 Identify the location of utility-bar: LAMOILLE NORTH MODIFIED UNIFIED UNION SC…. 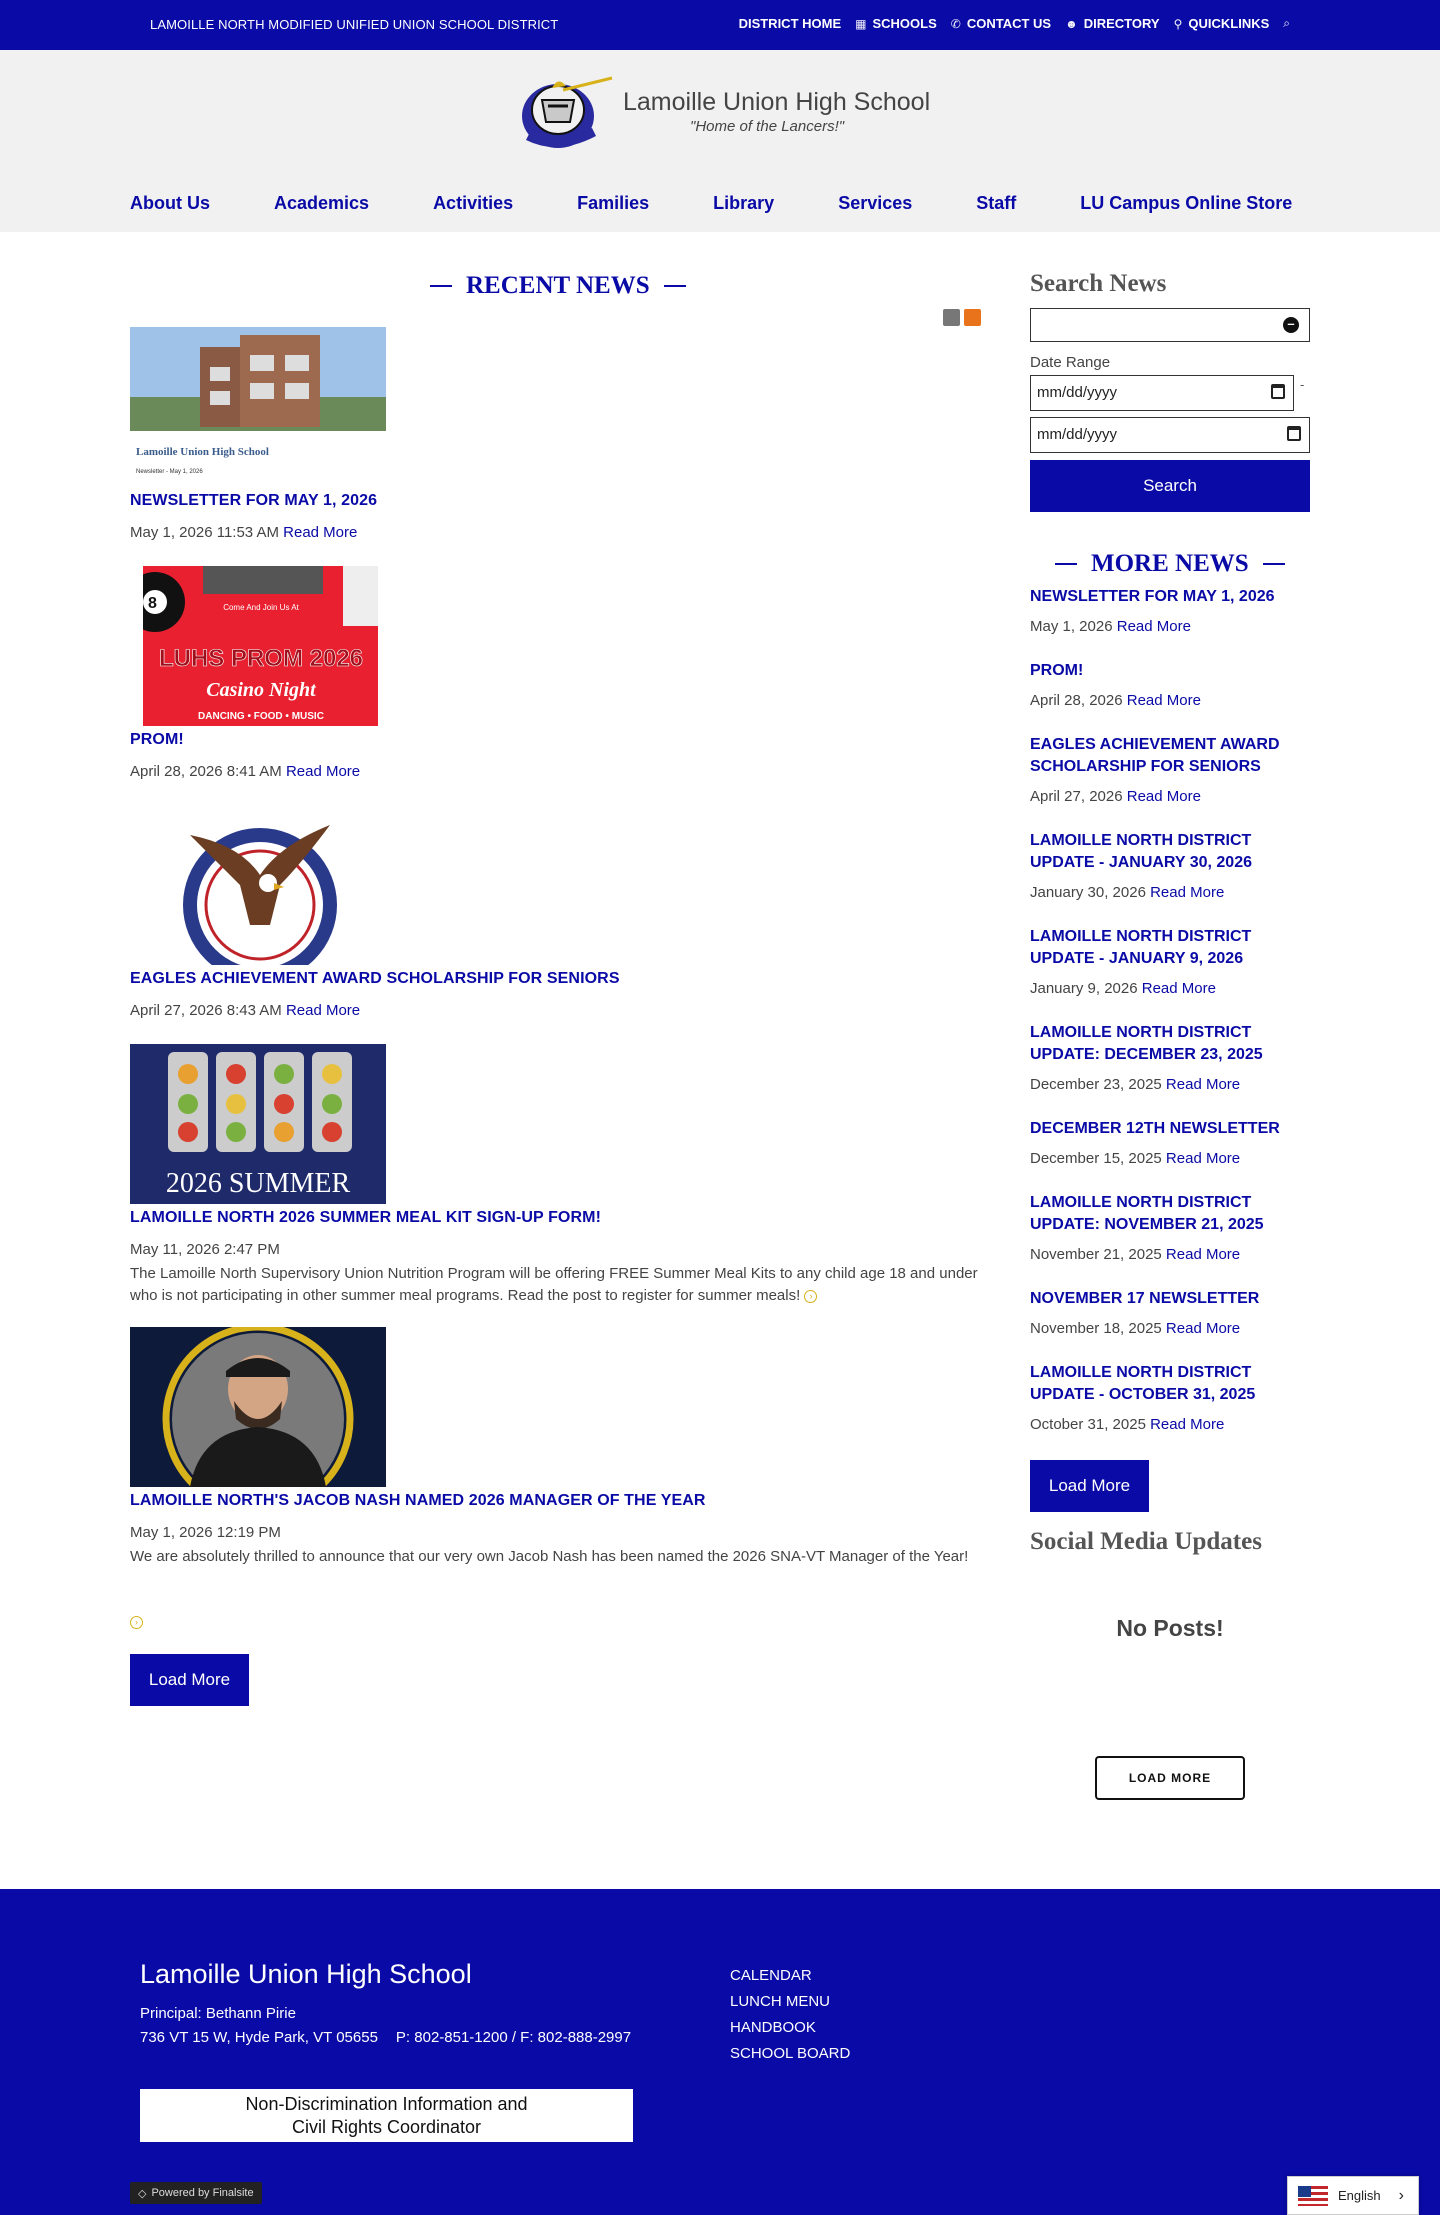
(720, 25).